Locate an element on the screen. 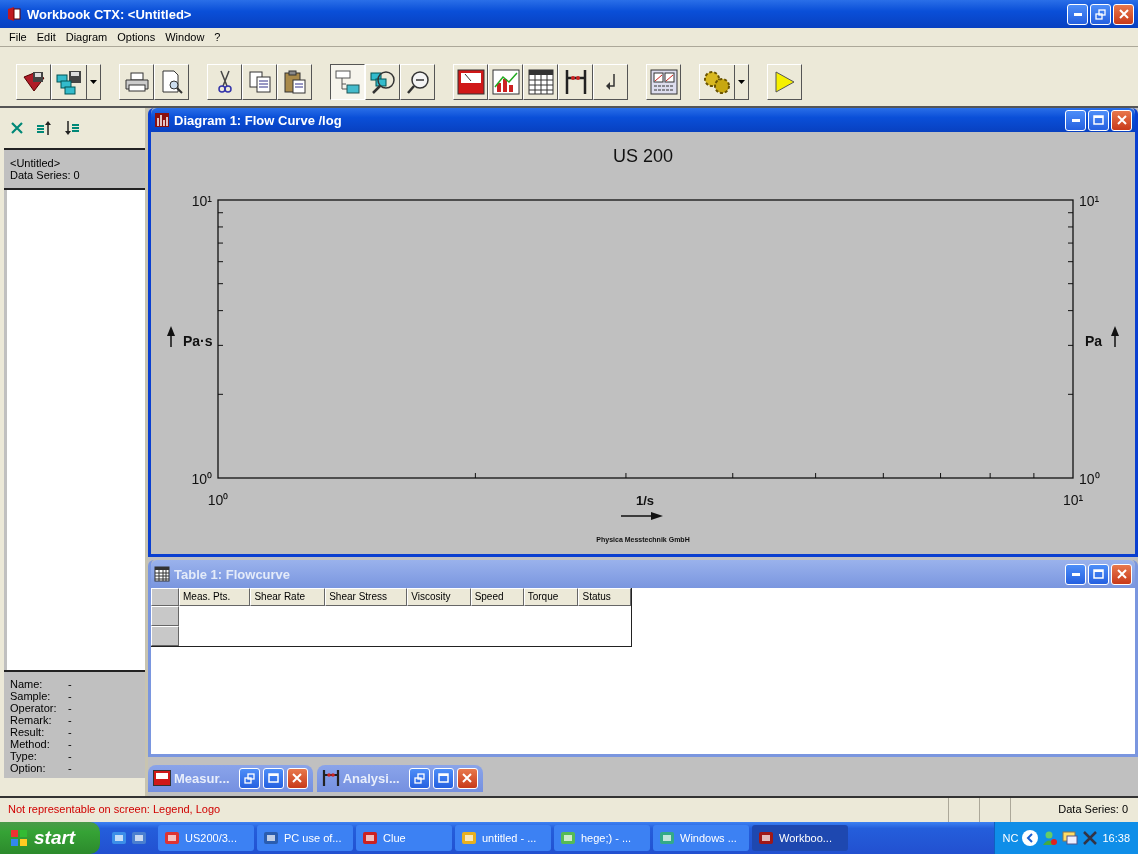  tray-text: NC is located at coordinates (1010, 838).